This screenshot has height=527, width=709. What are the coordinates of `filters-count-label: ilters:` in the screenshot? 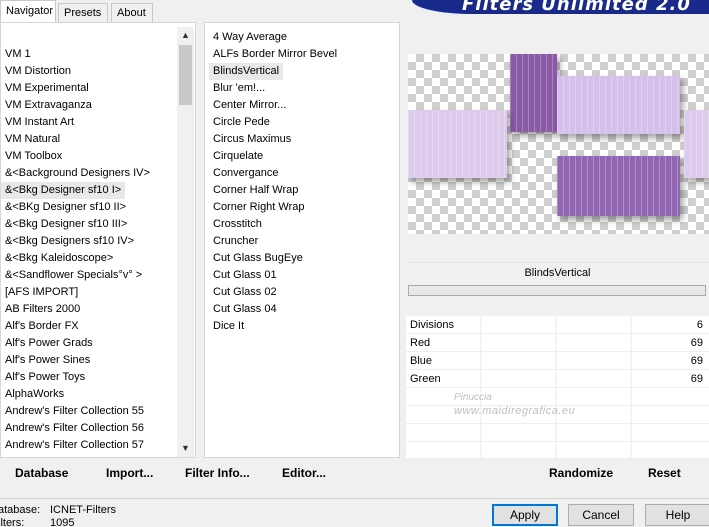 It's located at (12, 522).